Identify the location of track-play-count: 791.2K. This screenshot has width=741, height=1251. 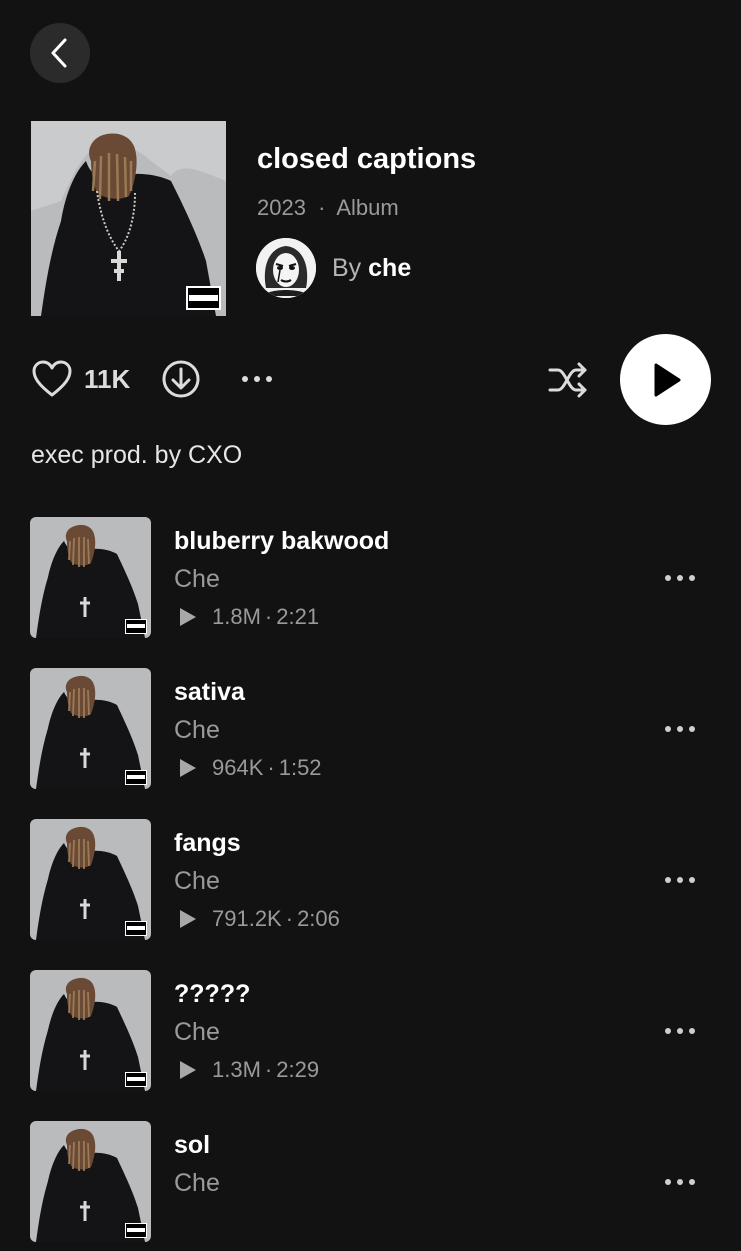
(247, 918).